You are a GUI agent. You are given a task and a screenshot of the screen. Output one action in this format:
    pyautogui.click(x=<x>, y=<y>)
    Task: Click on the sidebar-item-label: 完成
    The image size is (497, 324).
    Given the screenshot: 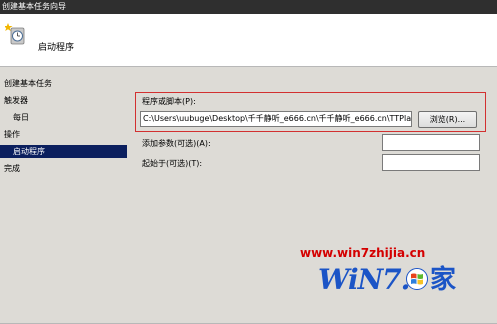 What is the action you would take?
    pyautogui.click(x=12, y=168)
    